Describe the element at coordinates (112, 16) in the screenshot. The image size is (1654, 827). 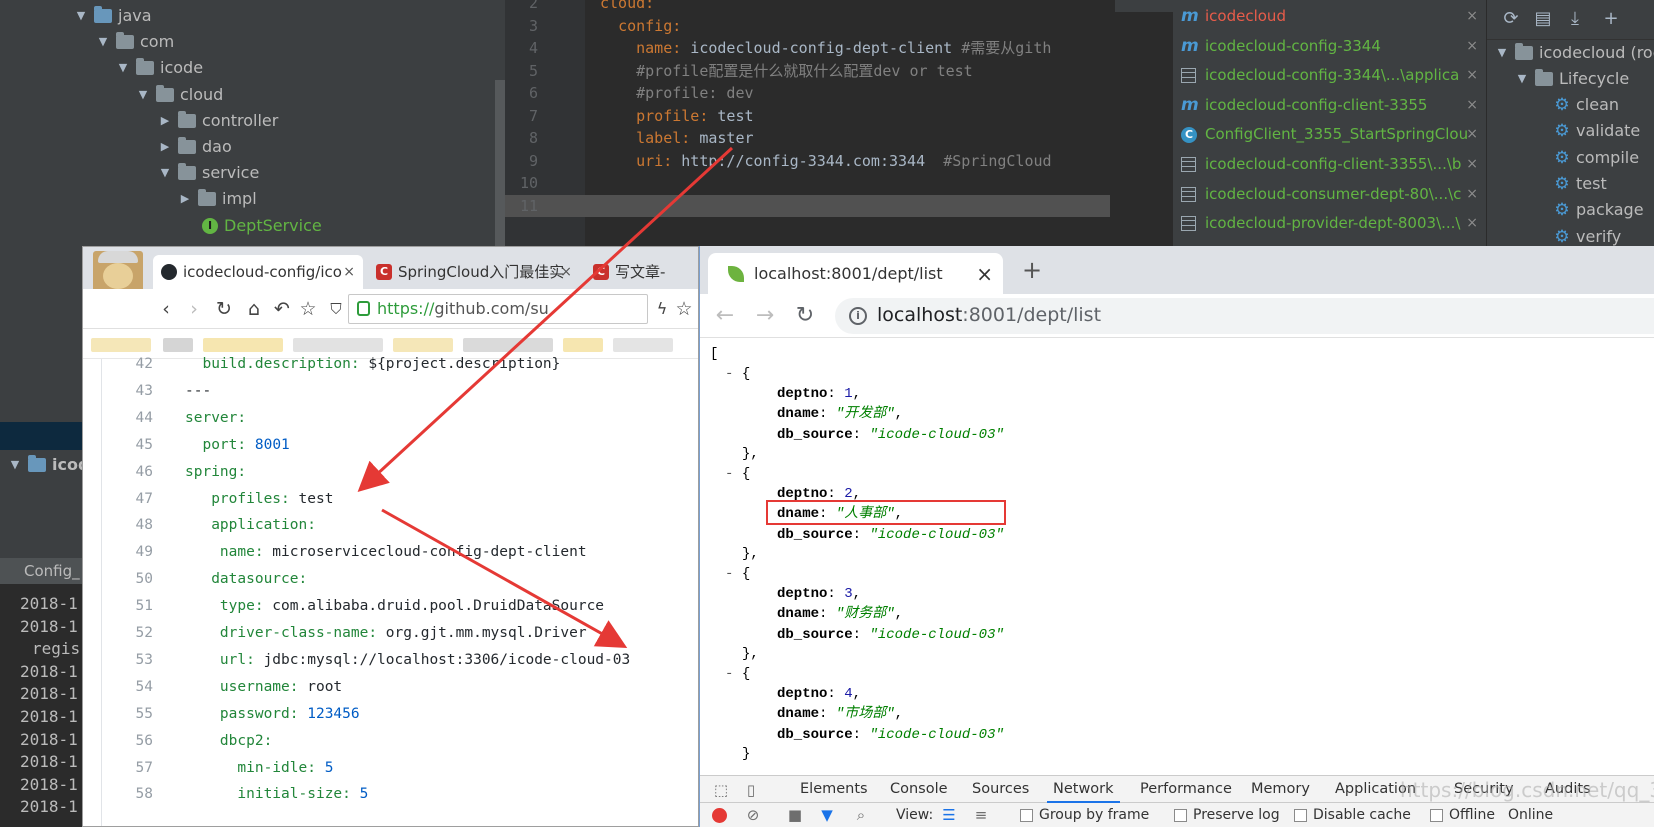
I see `tree-item: ▼ java` at that location.